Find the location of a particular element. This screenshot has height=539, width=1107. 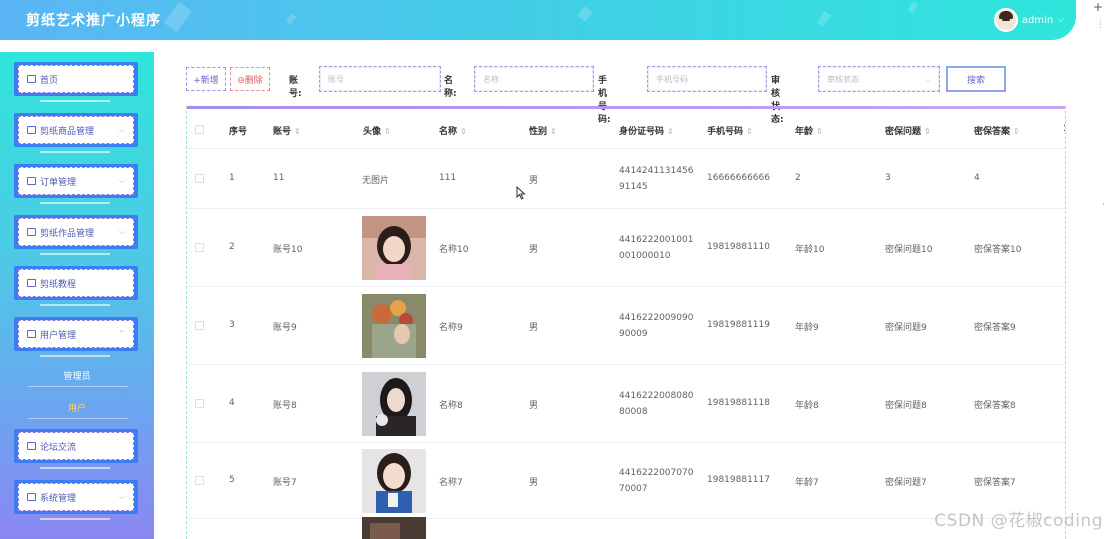

security-answer-cell: 密保答案9 is located at coordinates (995, 328).